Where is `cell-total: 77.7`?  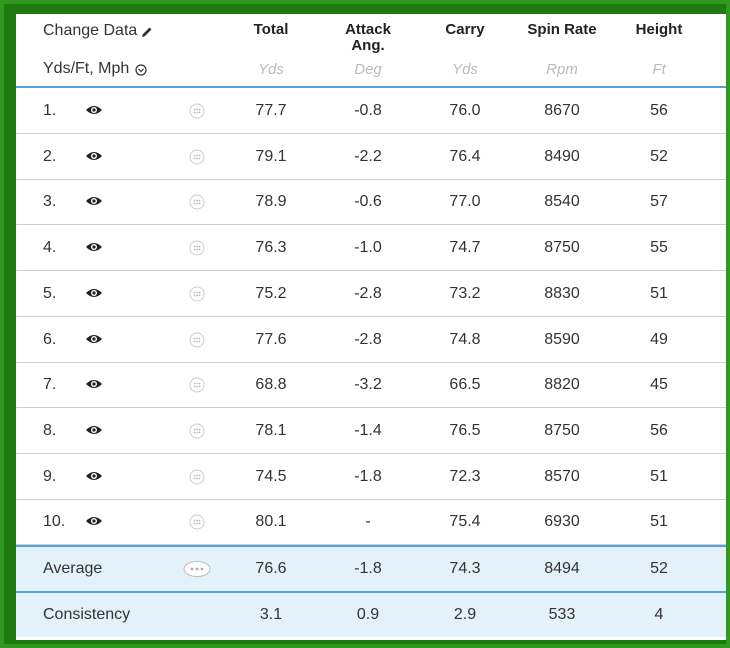
cell-total: 77.7 is located at coordinates (271, 110).